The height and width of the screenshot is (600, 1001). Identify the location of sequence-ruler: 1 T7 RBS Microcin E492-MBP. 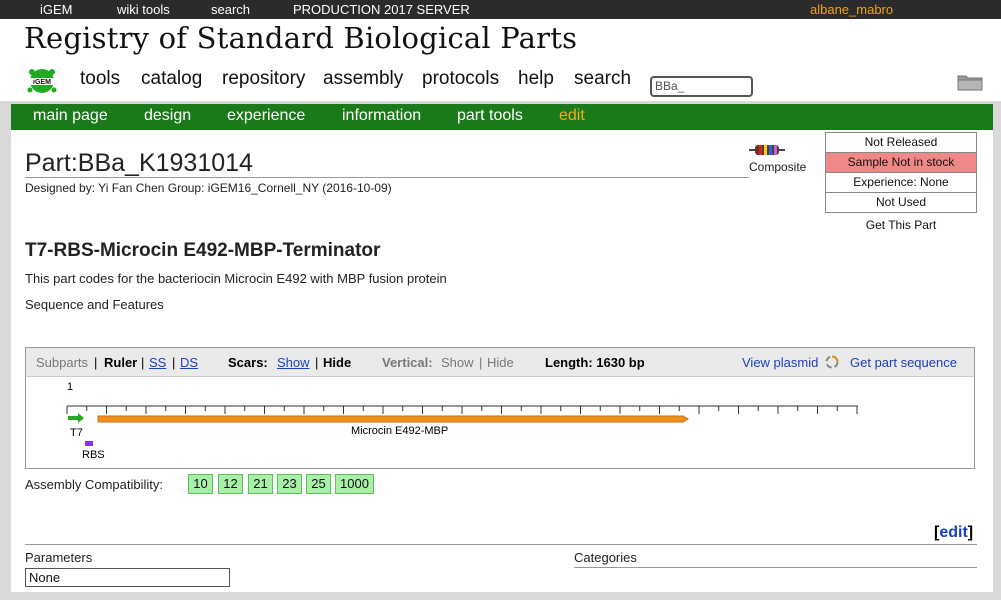
(462, 421).